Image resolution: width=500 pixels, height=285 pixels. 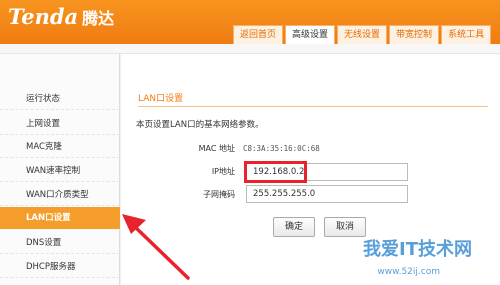 What do you see at coordinates (466, 34) in the screenshot?
I see `tab-system: 系统工具` at bounding box center [466, 34].